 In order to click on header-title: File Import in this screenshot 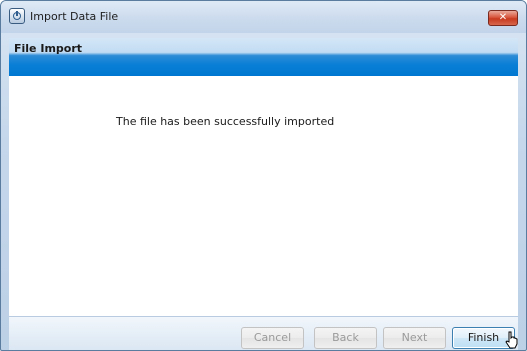, I will do `click(48, 48)`.